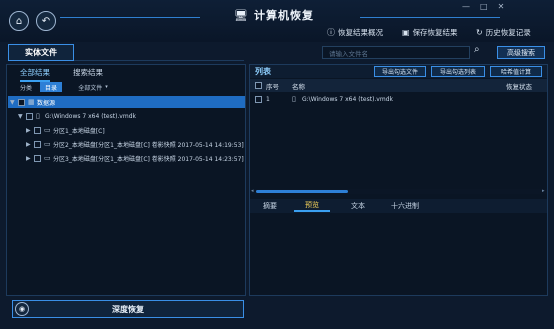 The image size is (554, 329). I want to click on export-checked-list-label: 导出勾选列表, so click(457, 72).